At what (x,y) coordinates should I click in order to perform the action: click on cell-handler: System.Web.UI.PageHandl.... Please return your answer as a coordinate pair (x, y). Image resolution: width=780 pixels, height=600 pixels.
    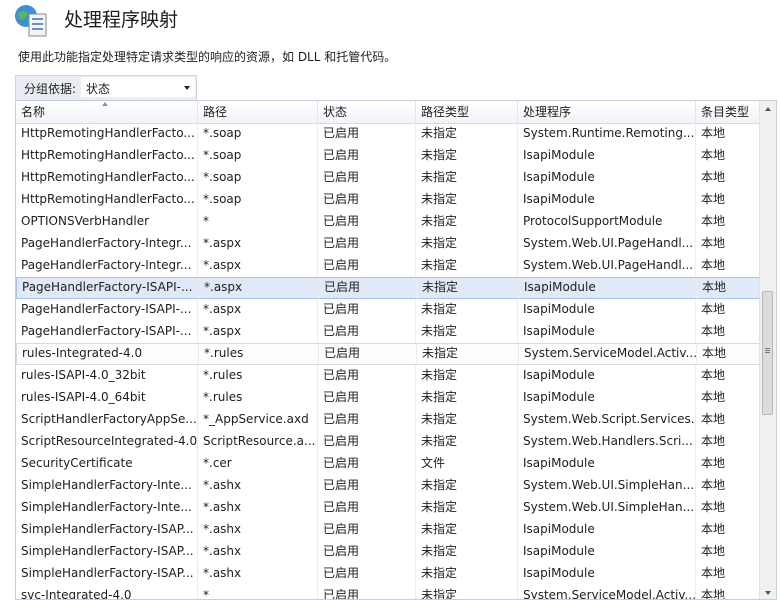
    Looking at the image, I should click on (607, 266).